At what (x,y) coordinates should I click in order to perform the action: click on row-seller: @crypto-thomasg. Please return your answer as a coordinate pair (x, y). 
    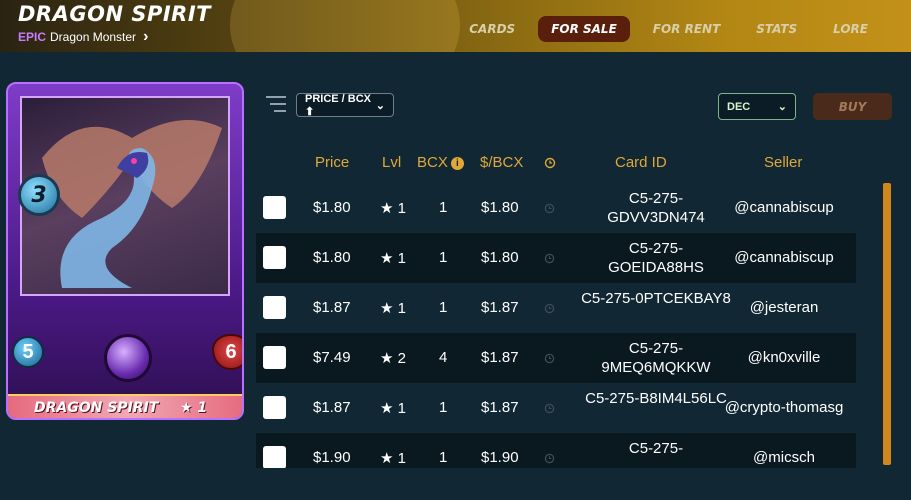
    Looking at the image, I should click on (783, 407).